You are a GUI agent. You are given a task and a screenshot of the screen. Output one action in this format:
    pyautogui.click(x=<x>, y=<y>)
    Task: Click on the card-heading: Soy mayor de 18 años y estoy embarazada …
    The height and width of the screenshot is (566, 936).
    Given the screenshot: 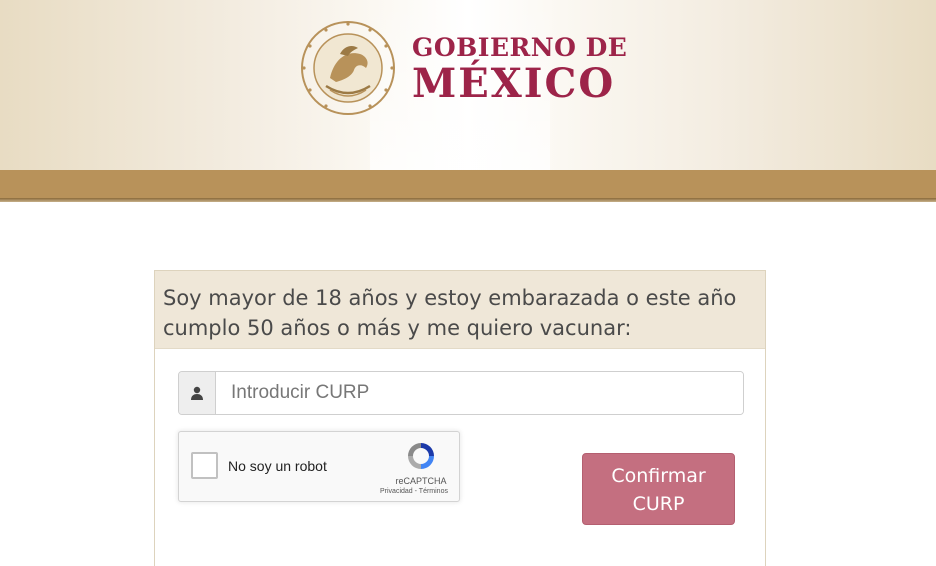 What is the action you would take?
    pyautogui.click(x=460, y=310)
    